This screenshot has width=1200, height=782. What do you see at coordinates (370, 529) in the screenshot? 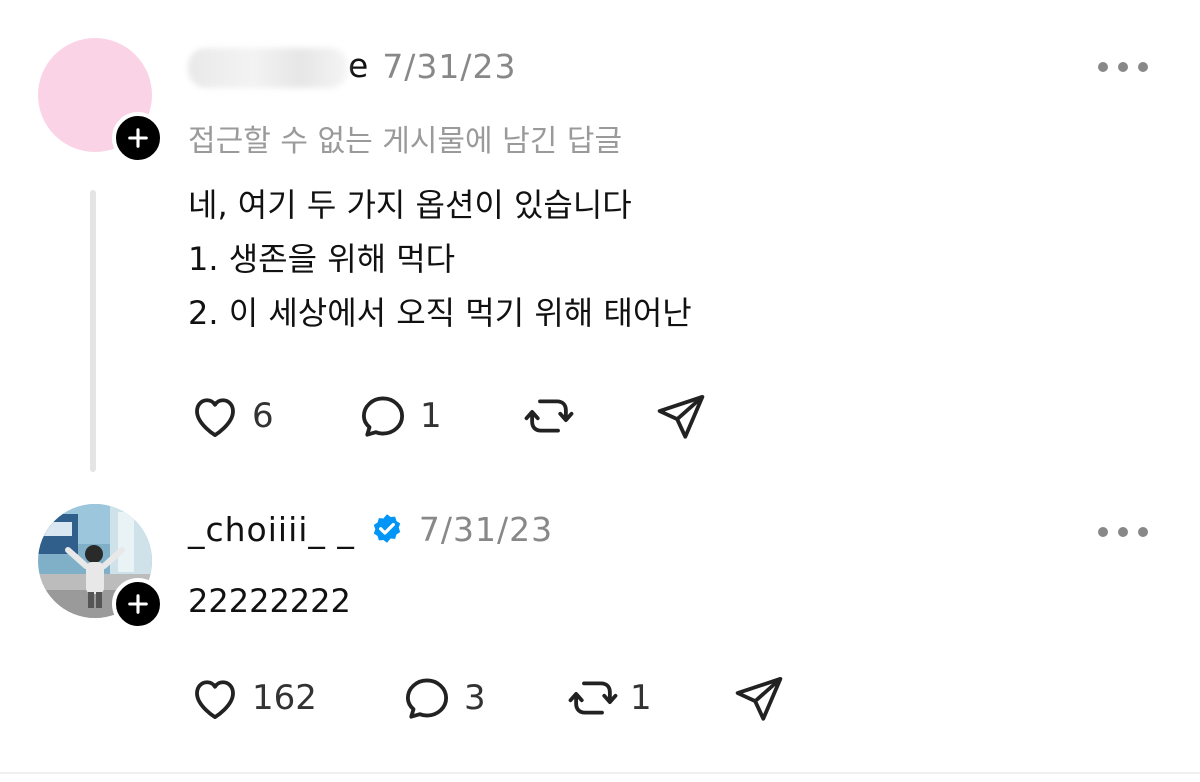
I see `post-header: _choiiii_ _ 7/31/23` at bounding box center [370, 529].